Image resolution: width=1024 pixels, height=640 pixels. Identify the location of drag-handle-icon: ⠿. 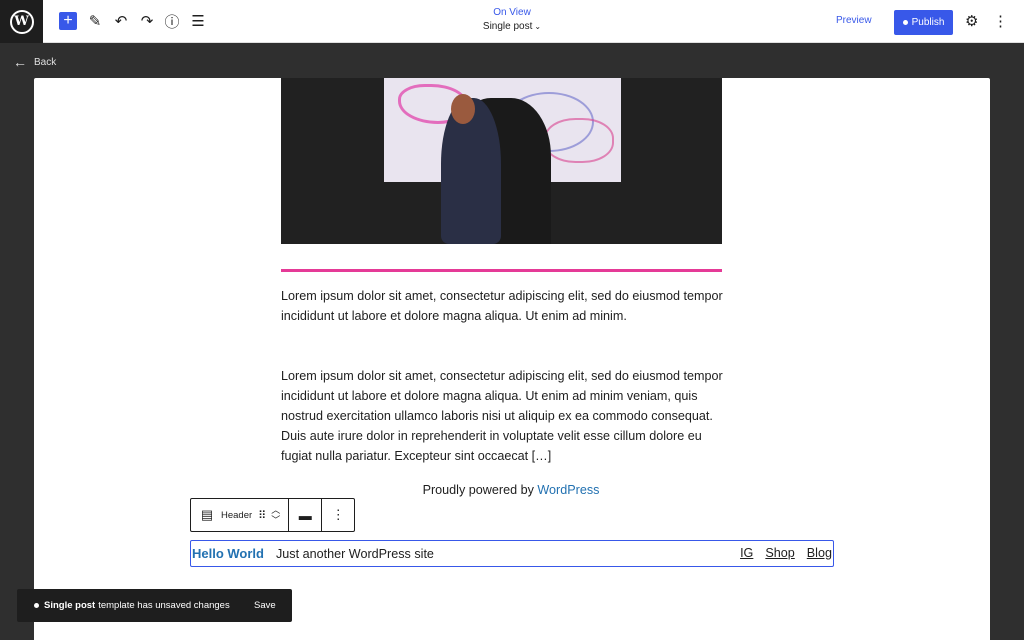
(262, 515).